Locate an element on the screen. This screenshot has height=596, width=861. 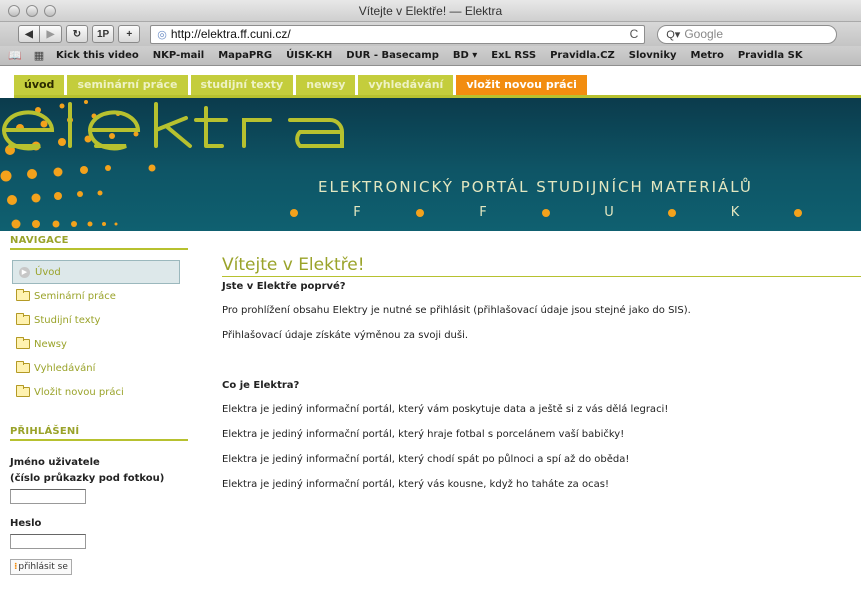
add-bookmark-button: + is located at coordinates (129, 34).